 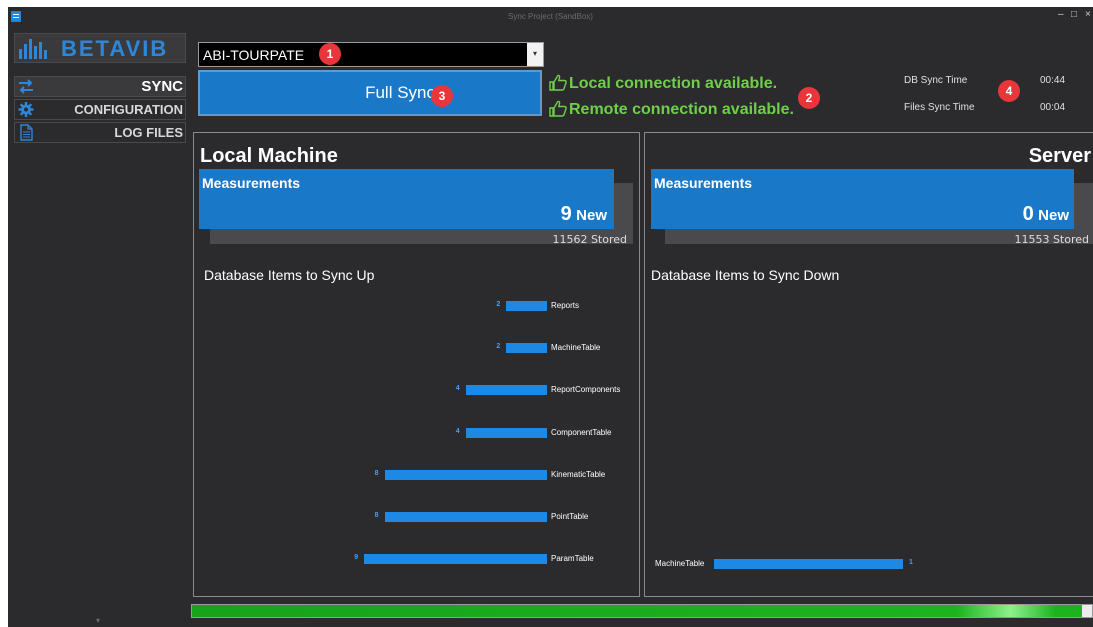 What do you see at coordinates (809, 98) in the screenshot?
I see `callout-badge-2: 2` at bounding box center [809, 98].